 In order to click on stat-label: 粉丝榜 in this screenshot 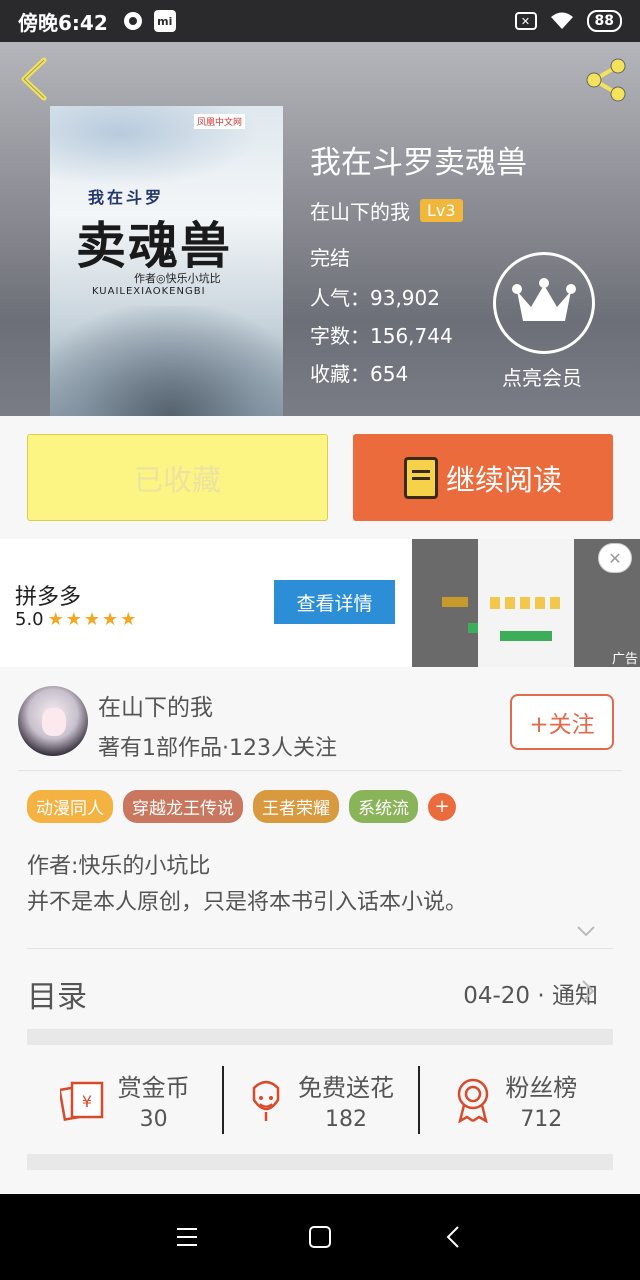, I will do `click(541, 1088)`.